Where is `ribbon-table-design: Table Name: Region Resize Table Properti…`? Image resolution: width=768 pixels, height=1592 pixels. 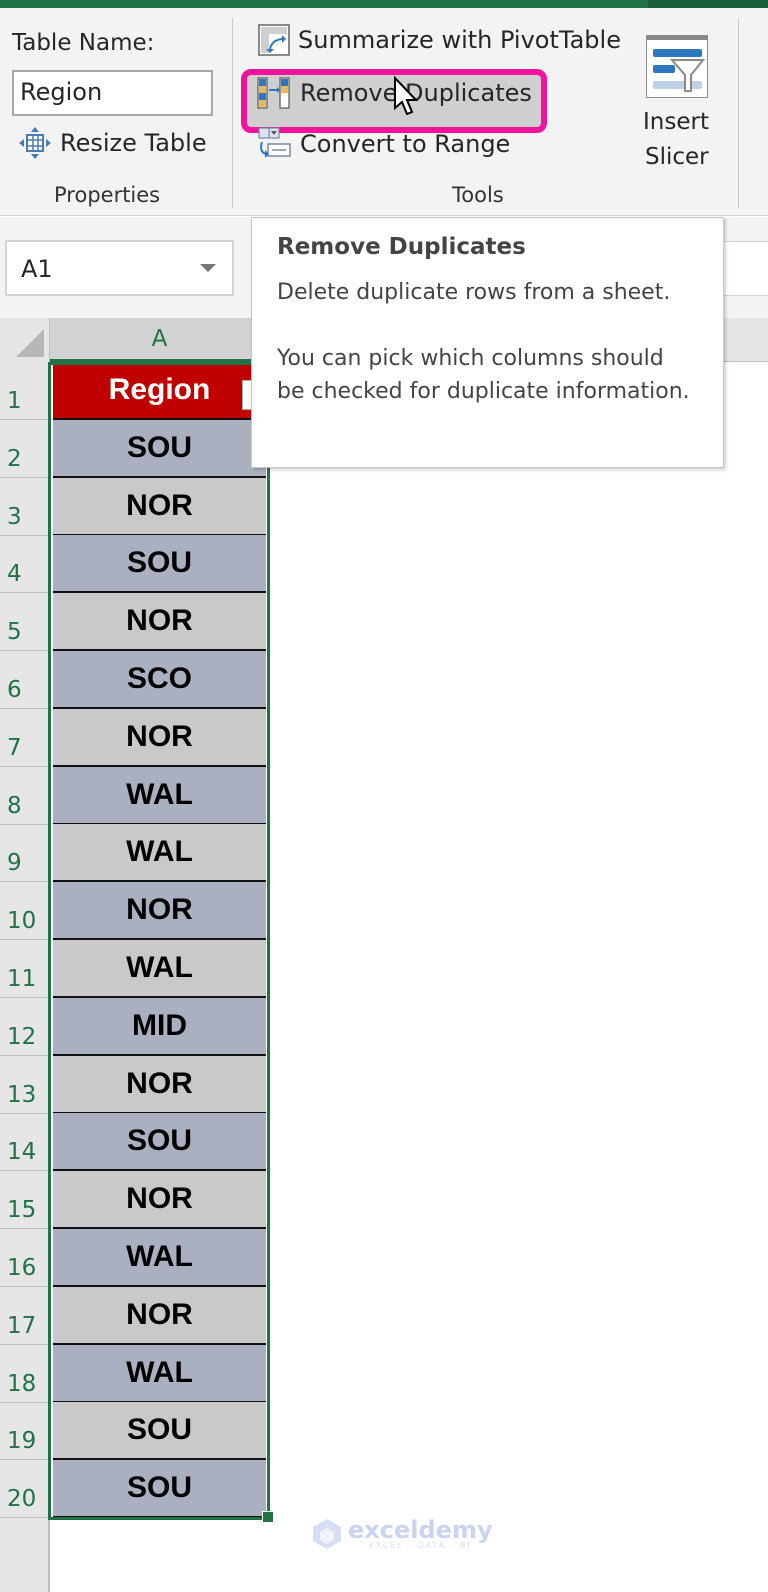
ribbon-table-design: Table Name: Region Resize Table Properti… is located at coordinates (384, 112).